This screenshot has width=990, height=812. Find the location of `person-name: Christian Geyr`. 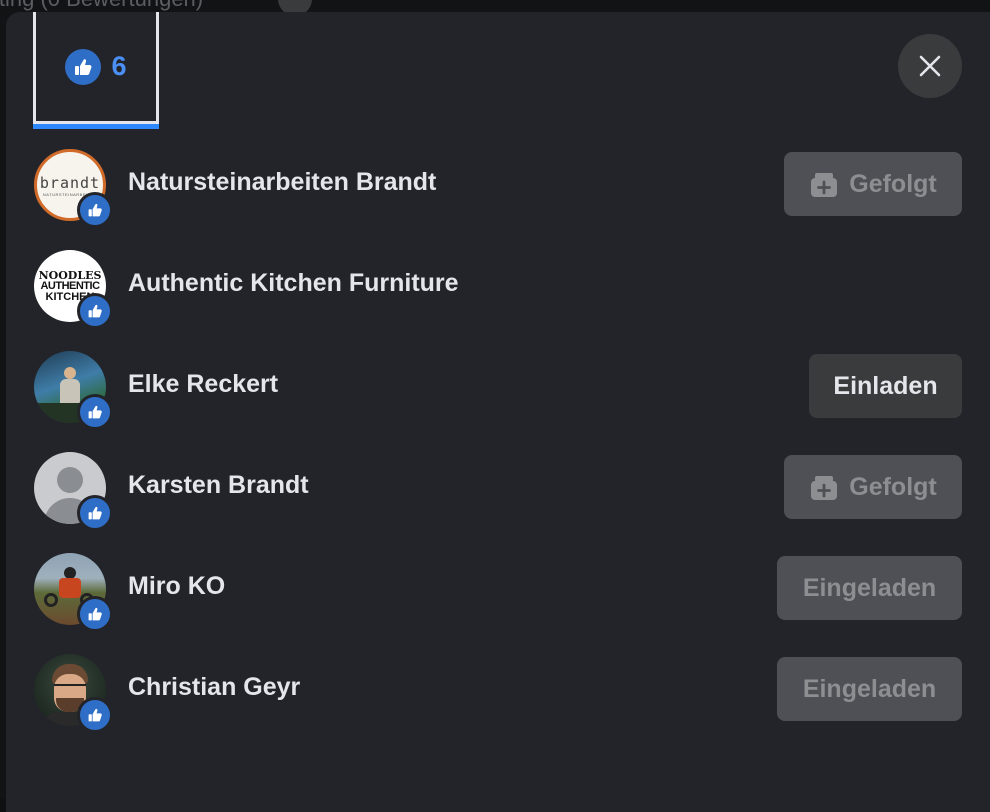

person-name: Christian Geyr is located at coordinates (214, 687).